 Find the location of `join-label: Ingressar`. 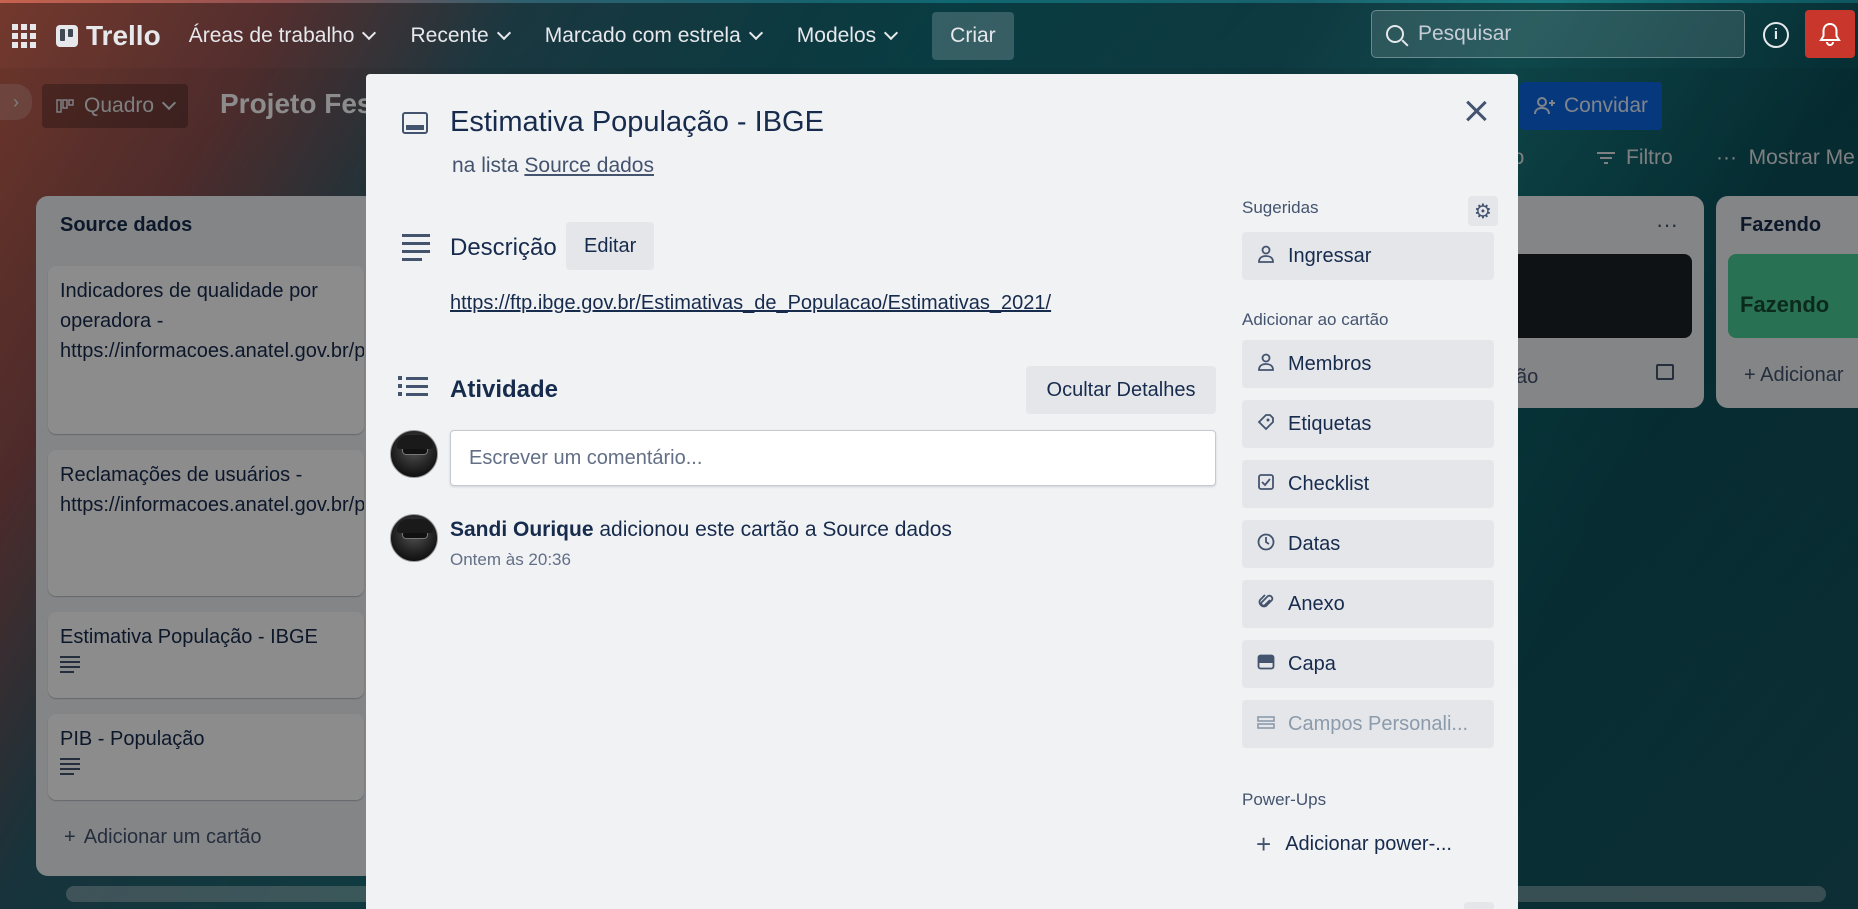

join-label: Ingressar is located at coordinates (1330, 255).